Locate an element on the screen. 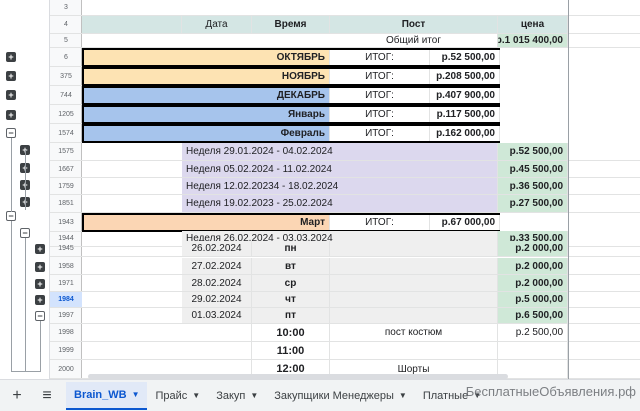  row-number: 2000 is located at coordinates (66, 369).